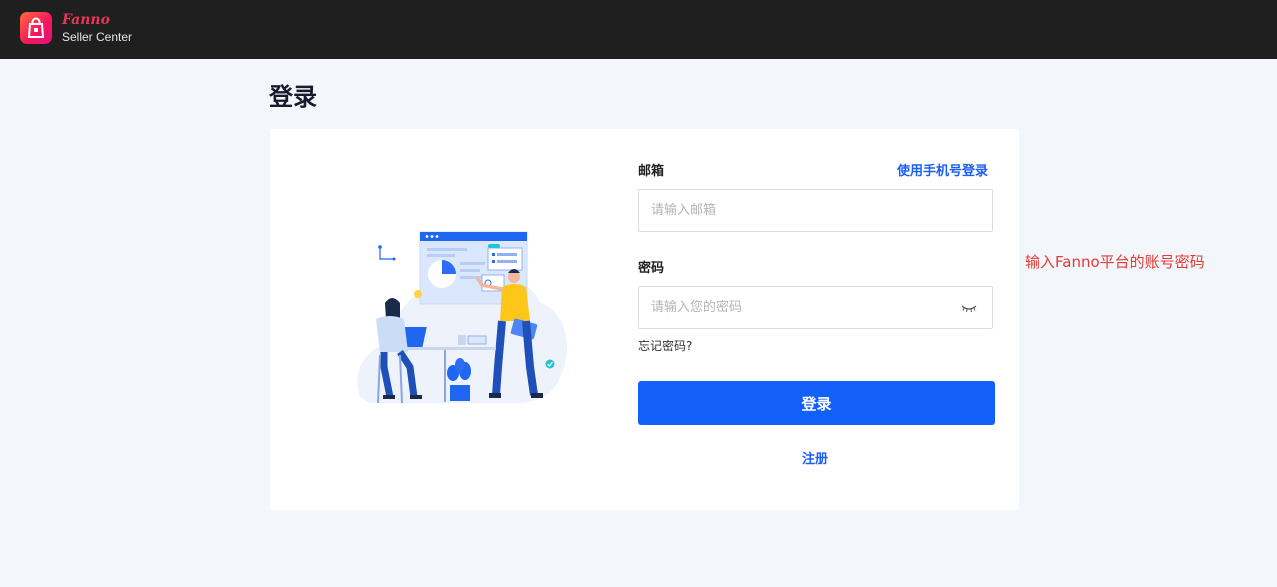 The width and height of the screenshot is (1277, 587). I want to click on email-label: 邮箱, so click(651, 171).